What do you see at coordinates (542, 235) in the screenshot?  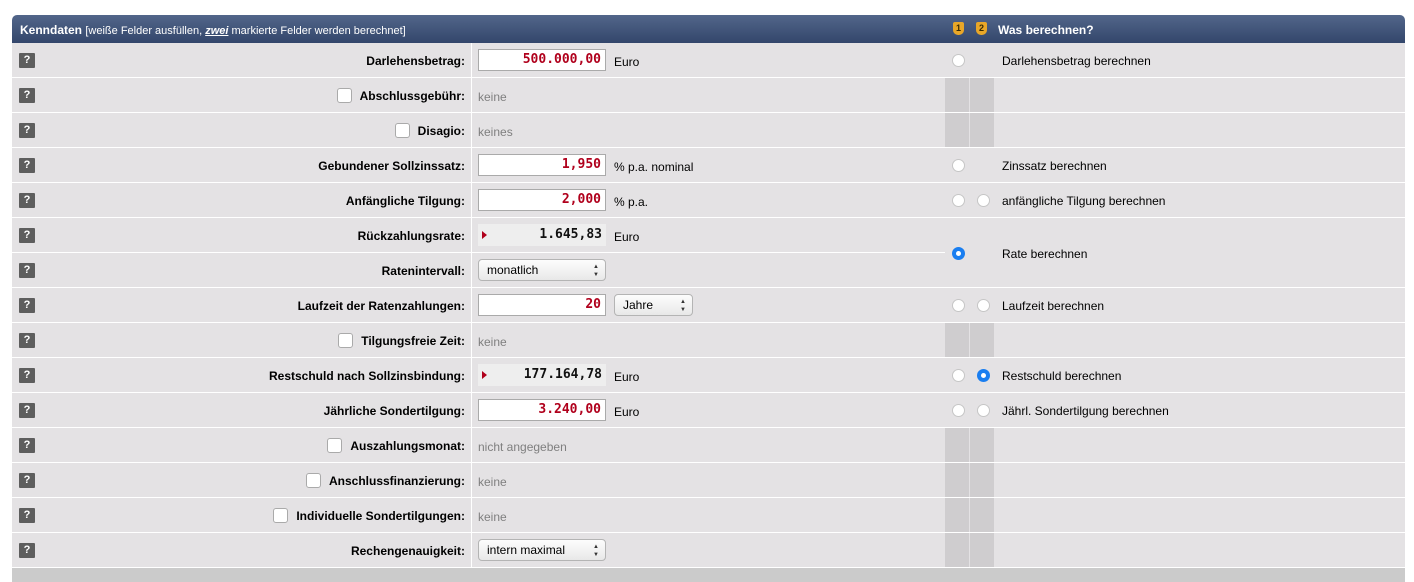 I see `rueckzahlungsrate-result: 1.645,83` at bounding box center [542, 235].